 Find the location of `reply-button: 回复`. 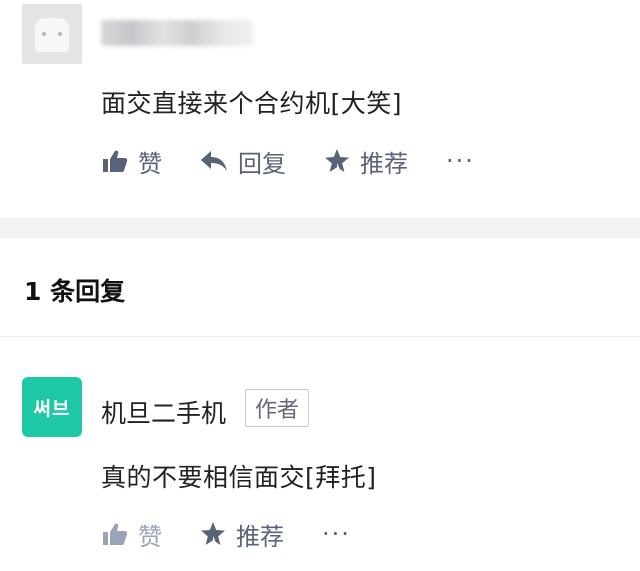

reply-button: 回复 is located at coordinates (243, 161).